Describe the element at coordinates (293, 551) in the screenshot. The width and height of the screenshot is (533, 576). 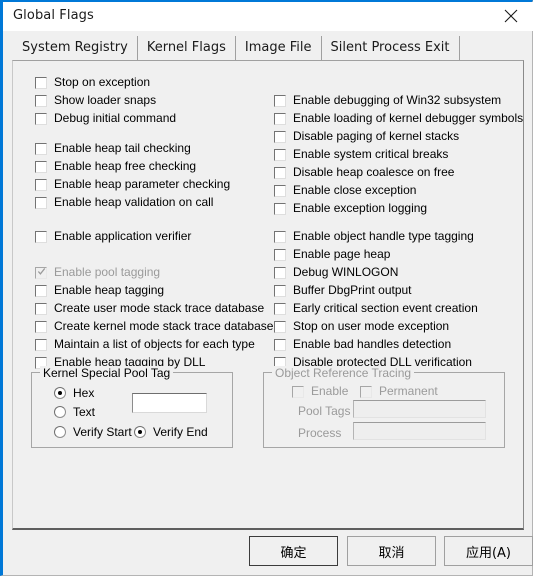
I see `ok-button: 确定` at that location.